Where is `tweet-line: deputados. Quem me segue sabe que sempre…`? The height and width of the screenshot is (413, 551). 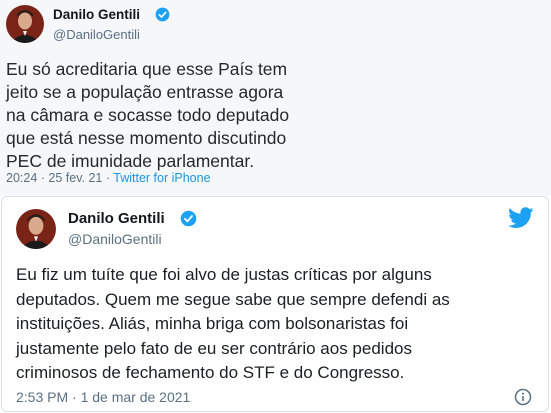
tweet-line: deputados. Quem me segue sabe que sempre… is located at coordinates (233, 299).